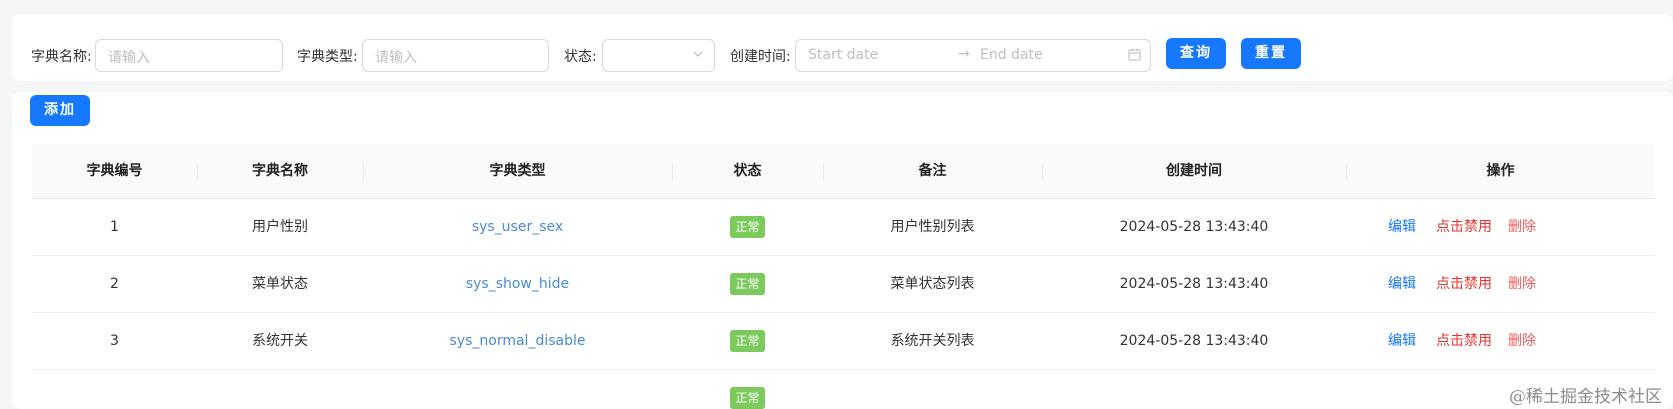  Describe the element at coordinates (517, 227) in the screenshot. I see `cell-type-link: sys_user_sex` at that location.